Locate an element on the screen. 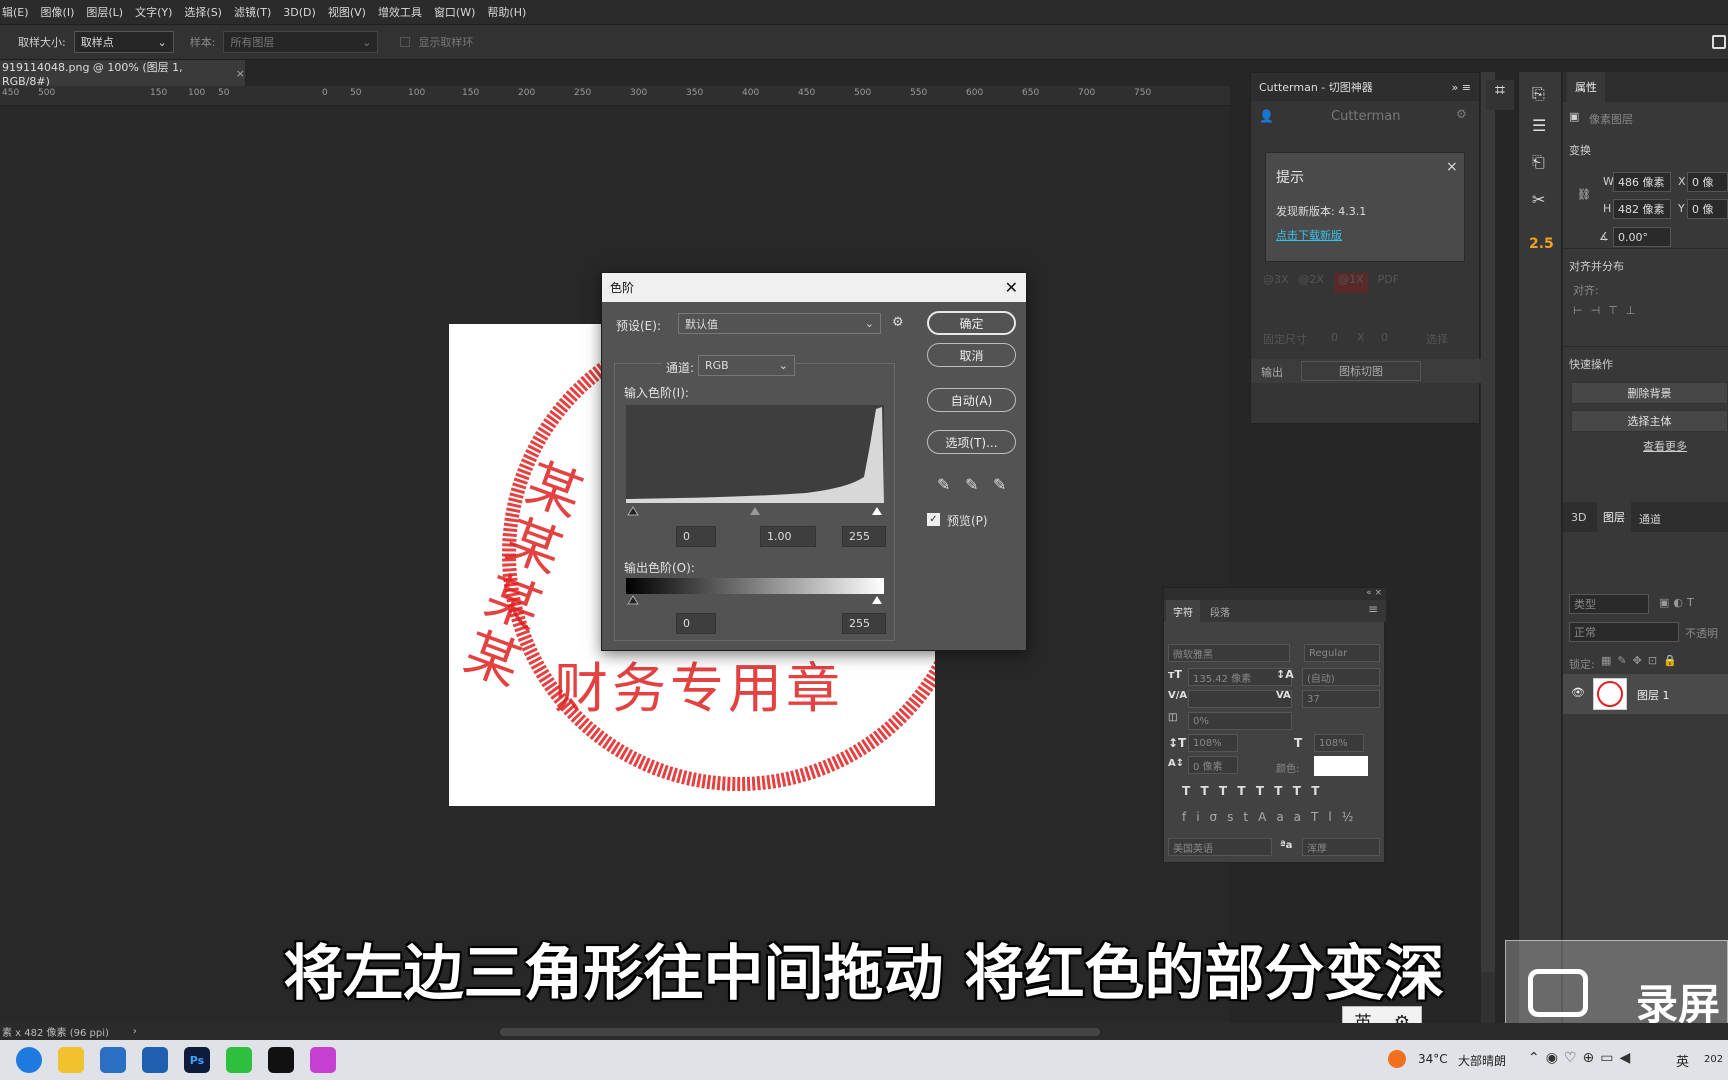 The image size is (1728, 1080). transform-header: 变换 is located at coordinates (1580, 150).